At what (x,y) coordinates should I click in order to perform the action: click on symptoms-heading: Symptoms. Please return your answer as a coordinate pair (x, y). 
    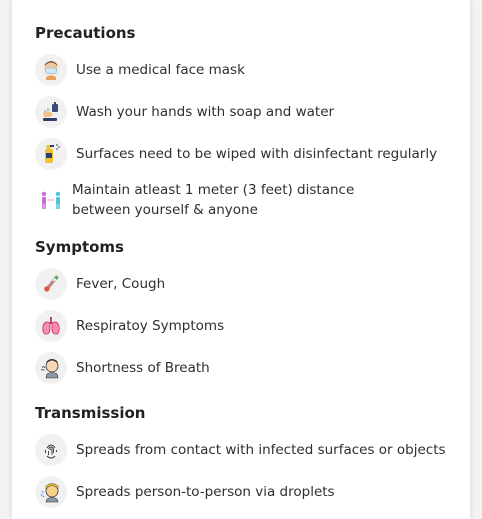
    Looking at the image, I should click on (79, 247).